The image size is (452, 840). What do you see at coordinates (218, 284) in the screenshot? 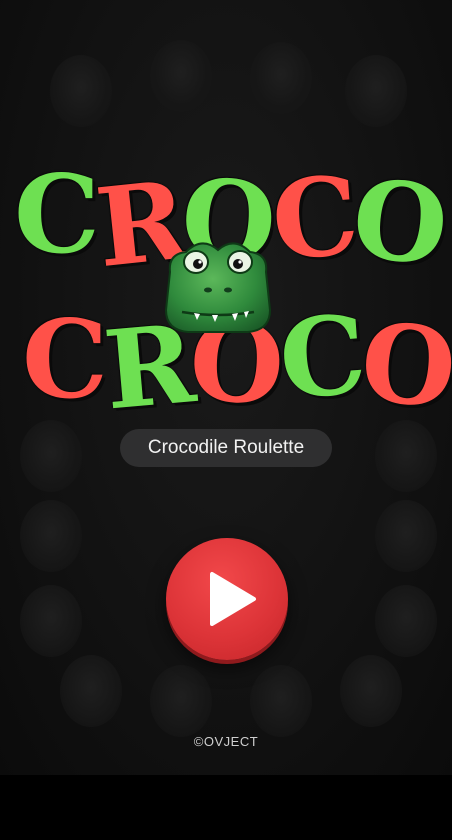
I see `crocodile-head-icon` at bounding box center [218, 284].